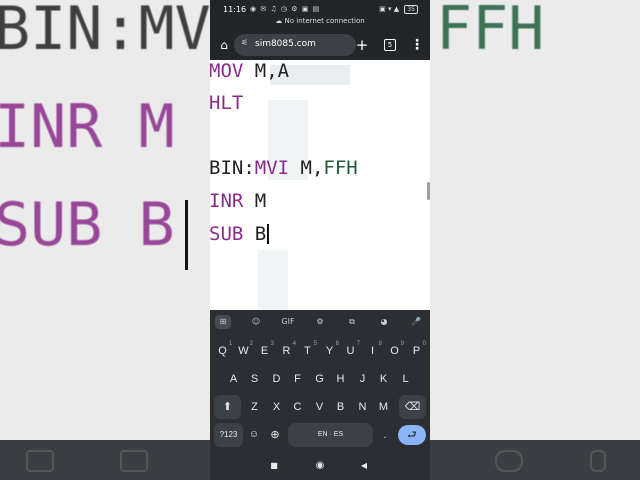  I want to click on bg-line-bin: BIN:MV, so click(105, 32).